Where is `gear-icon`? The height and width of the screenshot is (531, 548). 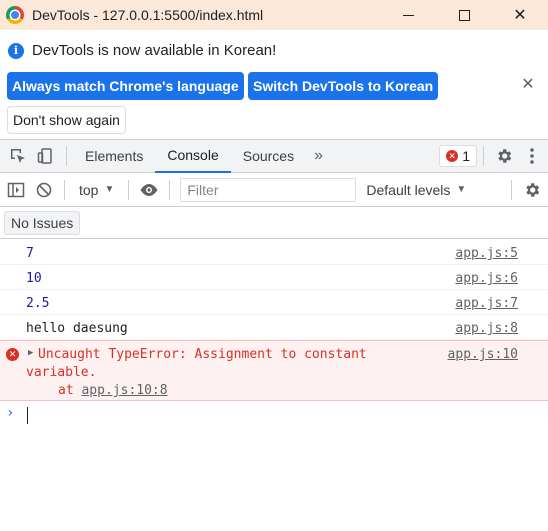
gear-icon is located at coordinates (504, 156).